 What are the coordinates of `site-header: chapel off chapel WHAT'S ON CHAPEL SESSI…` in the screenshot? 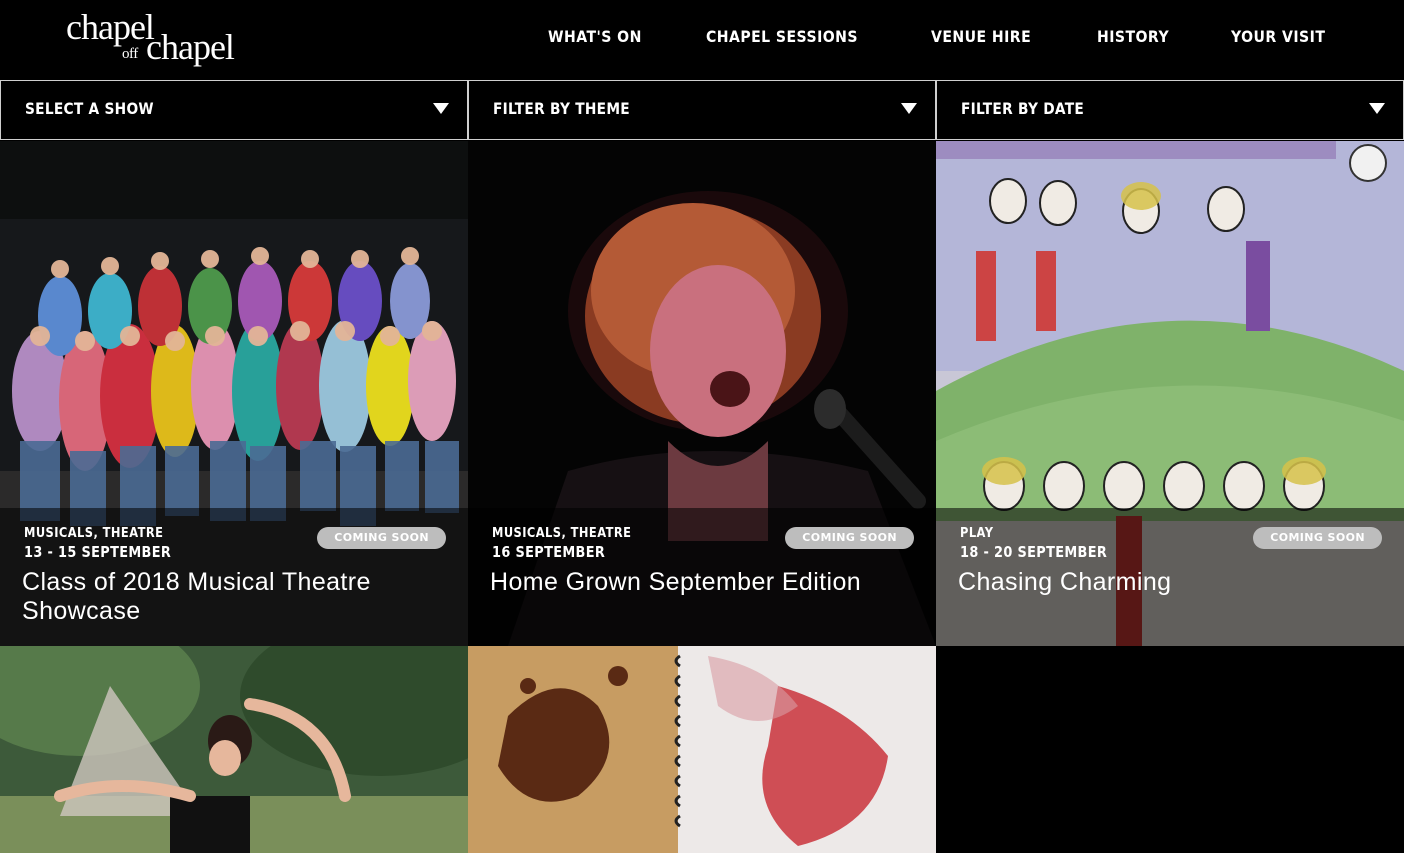 It's located at (702, 40).